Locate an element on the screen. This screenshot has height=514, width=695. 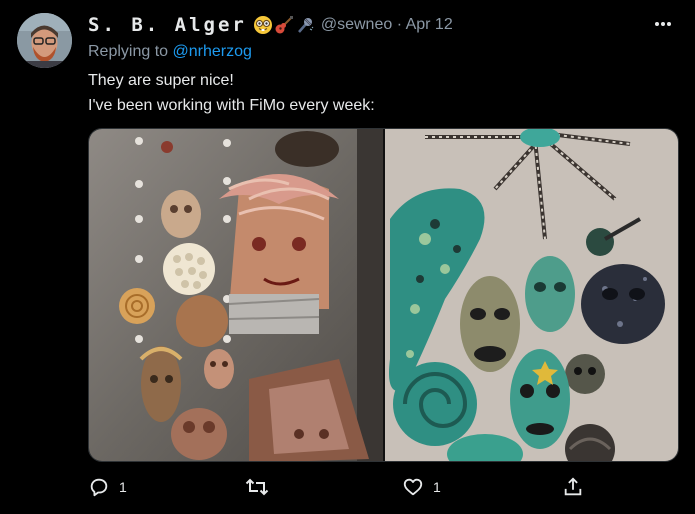
reply-count: 1 is located at coordinates (123, 487).